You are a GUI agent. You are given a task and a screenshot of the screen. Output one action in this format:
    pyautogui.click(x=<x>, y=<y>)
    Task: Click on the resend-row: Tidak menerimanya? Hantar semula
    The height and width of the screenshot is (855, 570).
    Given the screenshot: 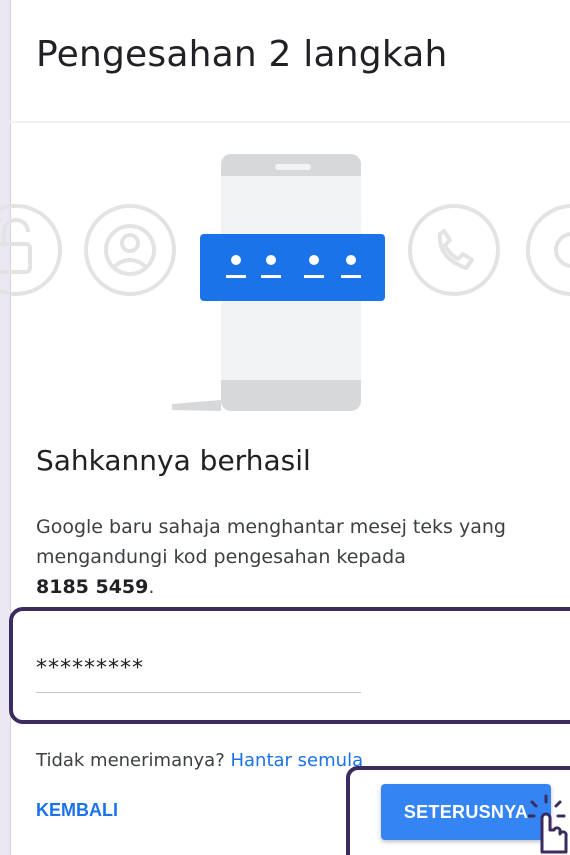 What is the action you would take?
    pyautogui.click(x=199, y=760)
    